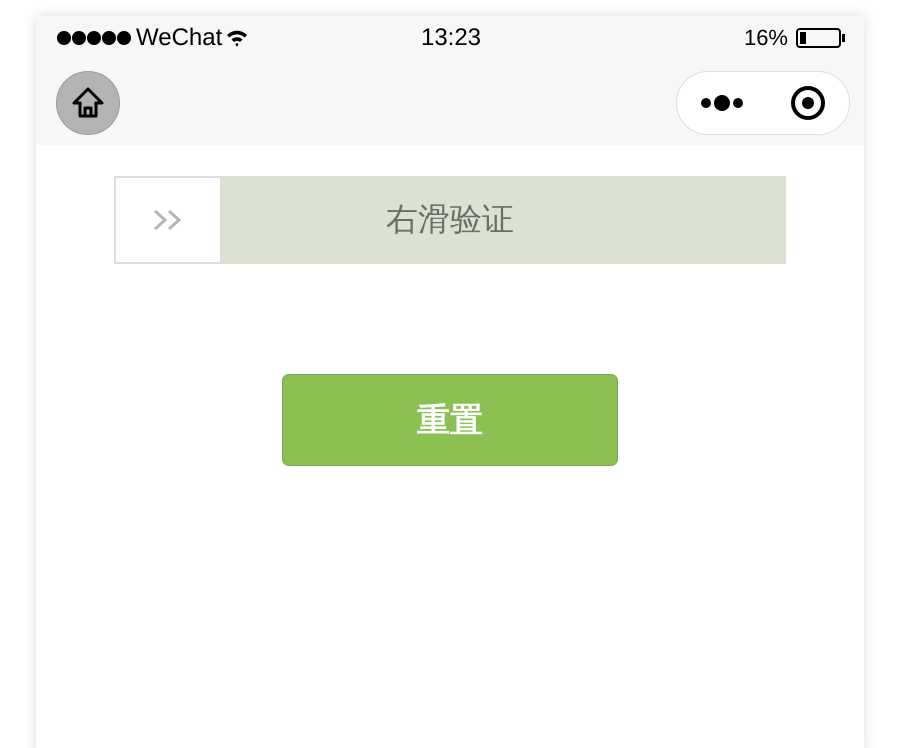 The width and height of the screenshot is (902, 748). I want to click on more-icon, so click(722, 103).